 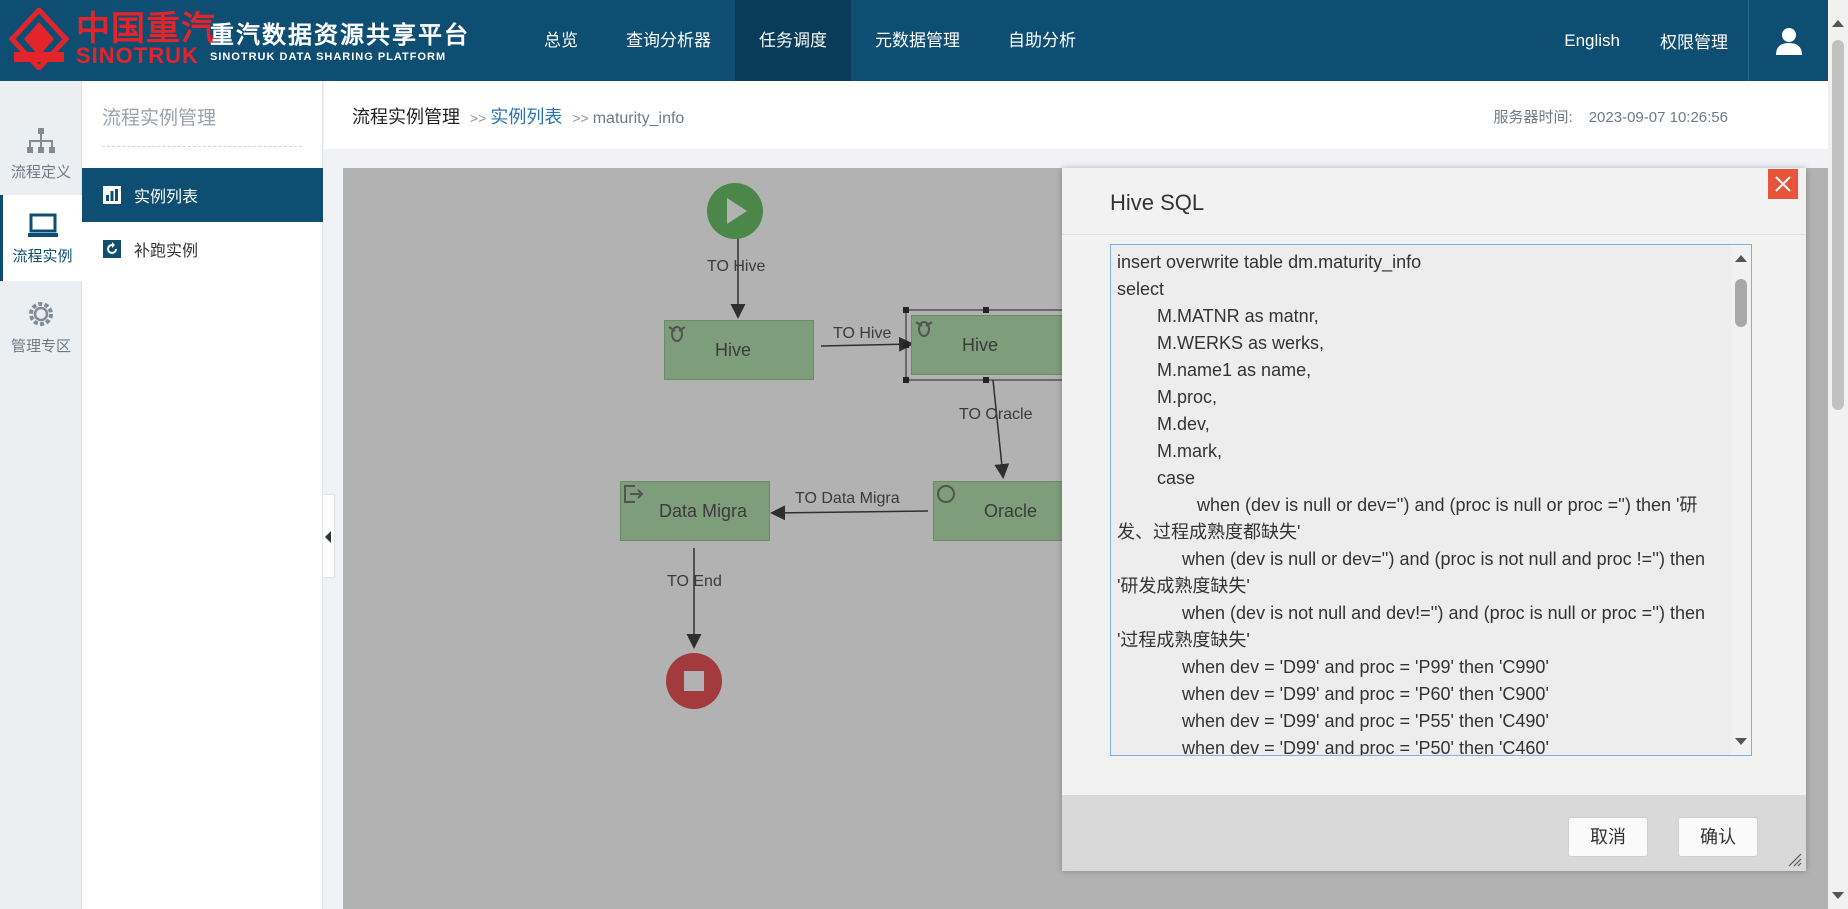 I want to click on rail-item-process-instance: 流程实例, so click(x=41, y=238).